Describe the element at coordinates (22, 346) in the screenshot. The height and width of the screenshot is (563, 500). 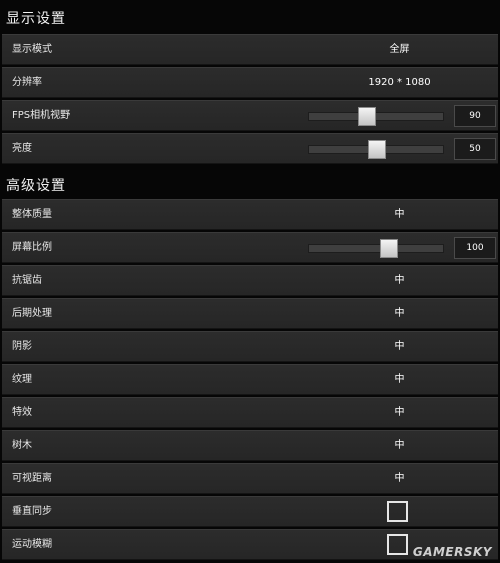
I see `shadows-label: 阴影` at that location.